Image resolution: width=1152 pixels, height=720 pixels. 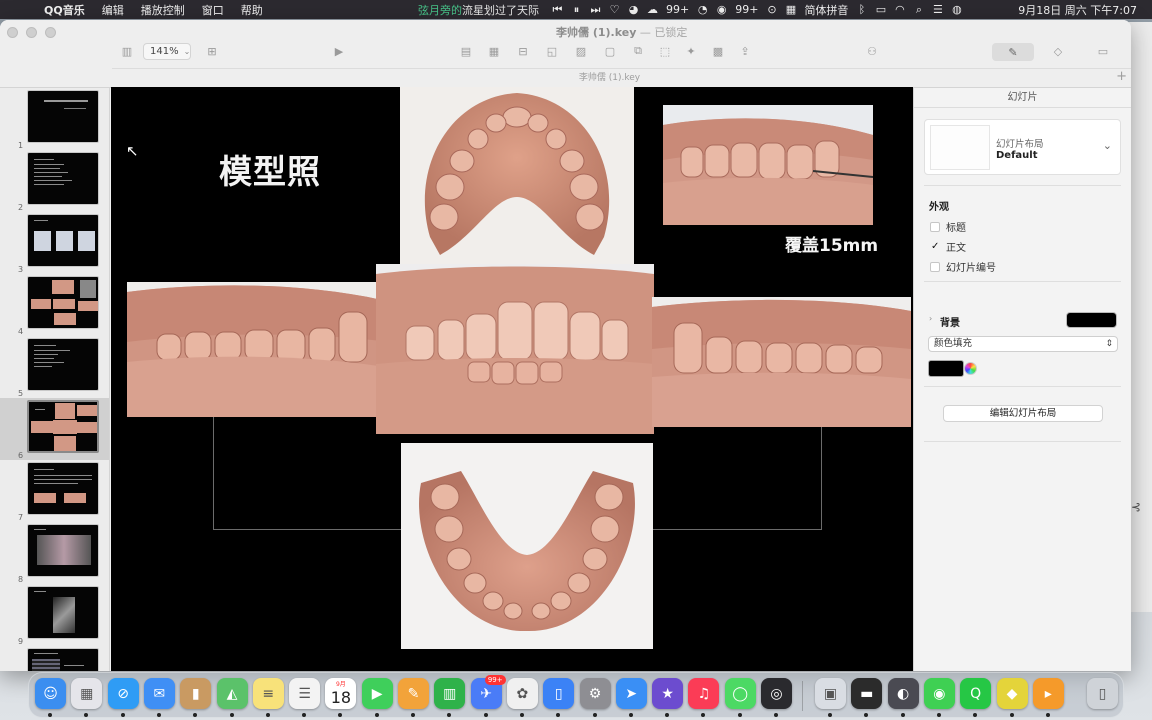 What do you see at coordinates (830, 697) in the screenshot?
I see `preview-icon: ▣` at bounding box center [830, 697].